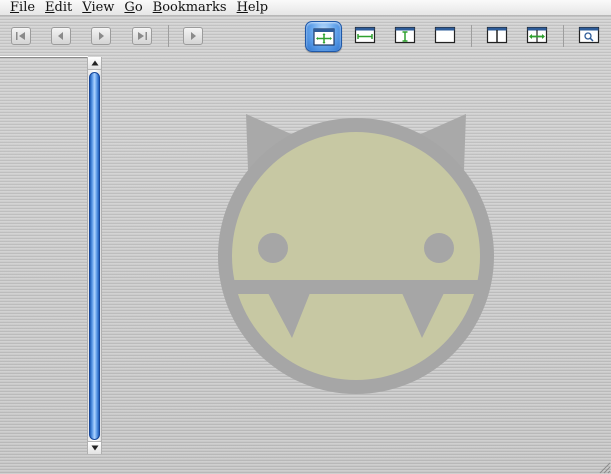  I want to click on next-page-icon, so click(101, 36).